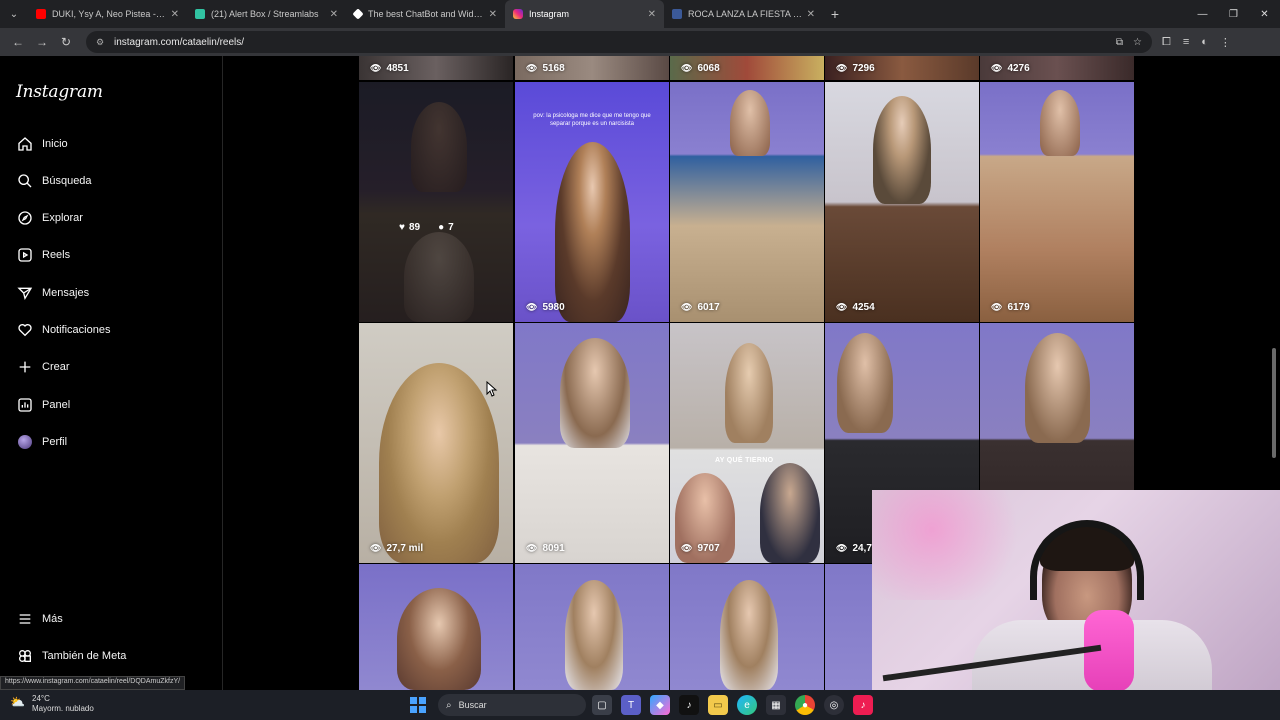  I want to click on chrome-icon: ●, so click(805, 705).